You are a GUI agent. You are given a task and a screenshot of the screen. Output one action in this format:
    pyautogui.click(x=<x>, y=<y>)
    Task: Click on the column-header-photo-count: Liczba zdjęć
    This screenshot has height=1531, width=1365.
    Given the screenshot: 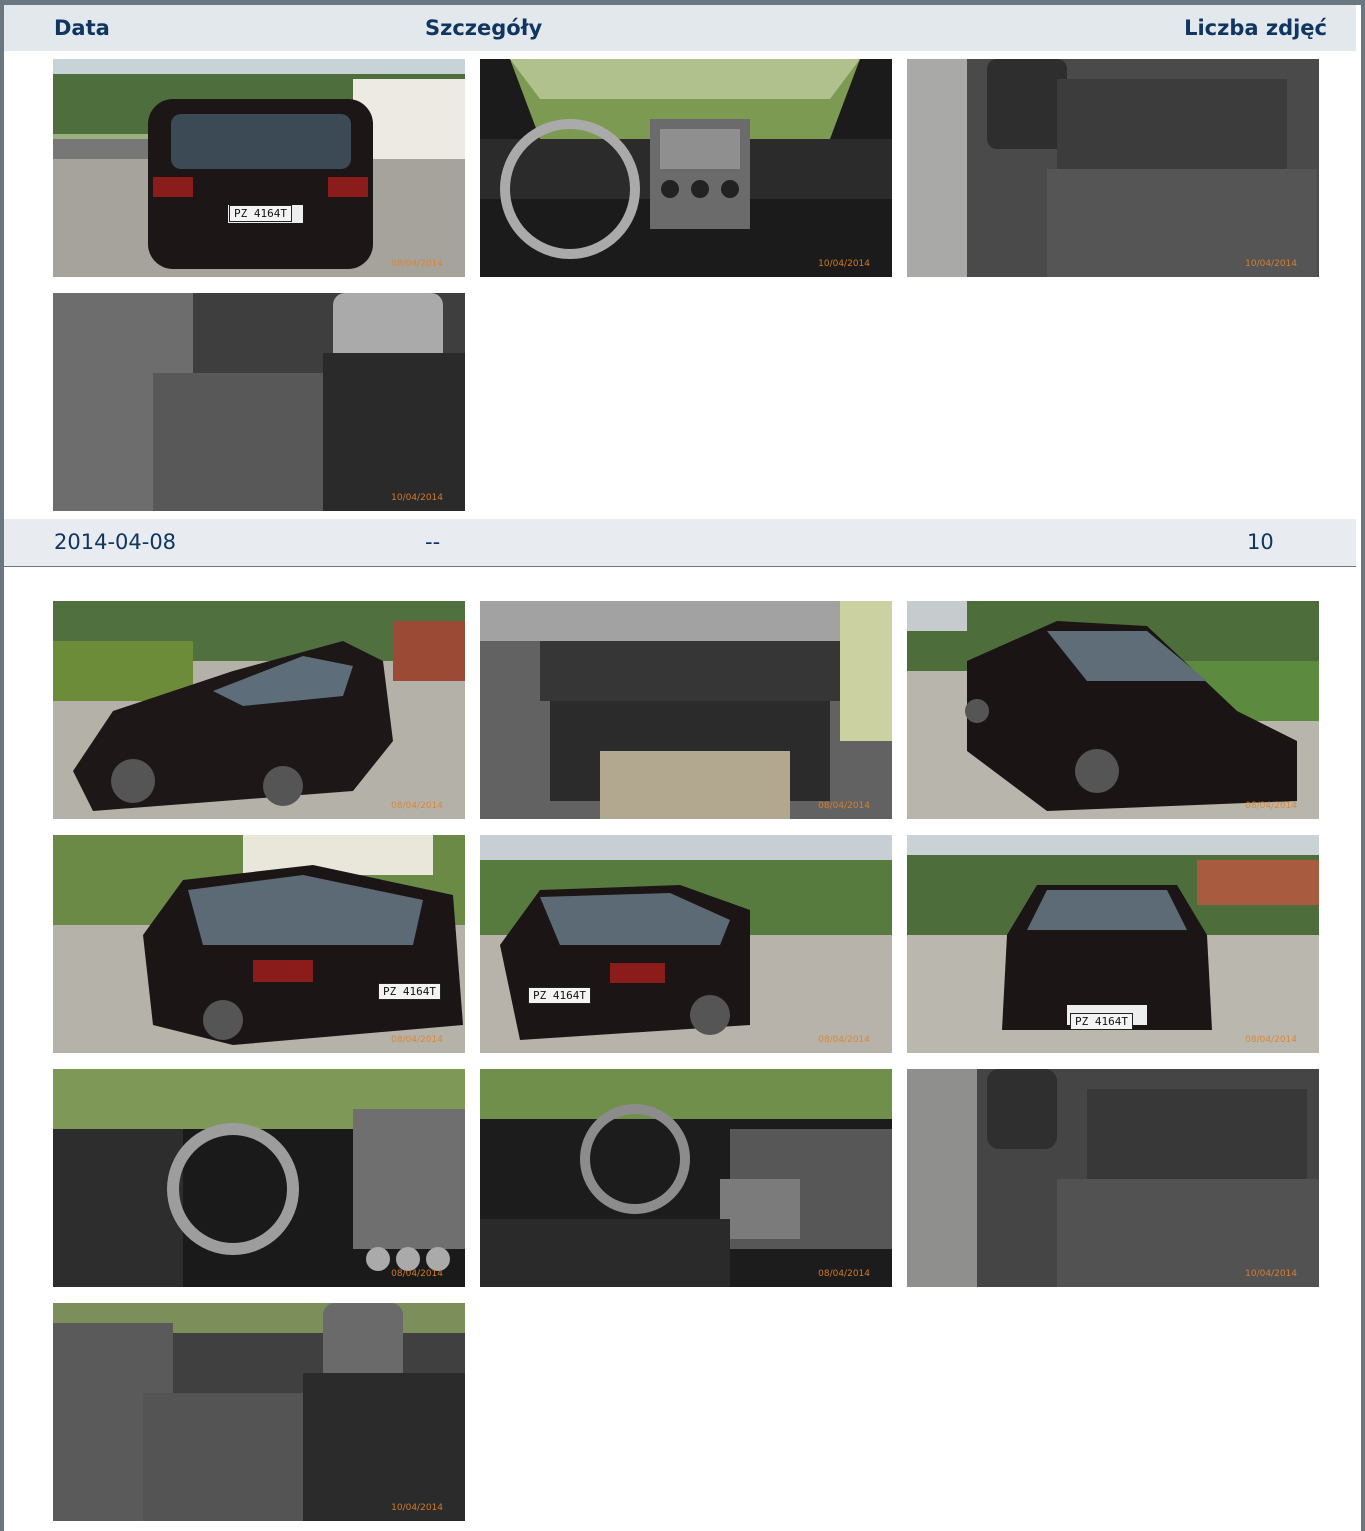 What is the action you would take?
    pyautogui.click(x=1255, y=28)
    